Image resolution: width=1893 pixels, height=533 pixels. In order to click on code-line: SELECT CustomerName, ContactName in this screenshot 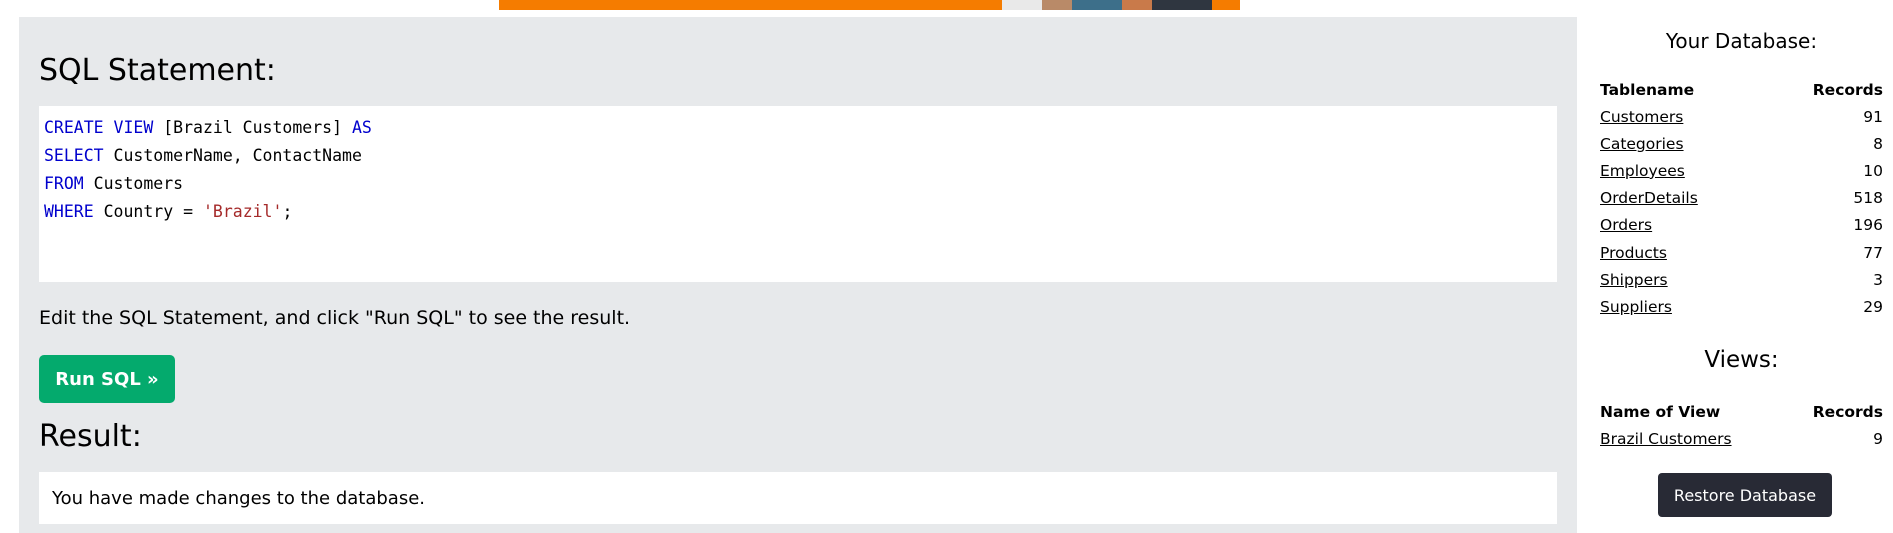, I will do `click(798, 156)`.